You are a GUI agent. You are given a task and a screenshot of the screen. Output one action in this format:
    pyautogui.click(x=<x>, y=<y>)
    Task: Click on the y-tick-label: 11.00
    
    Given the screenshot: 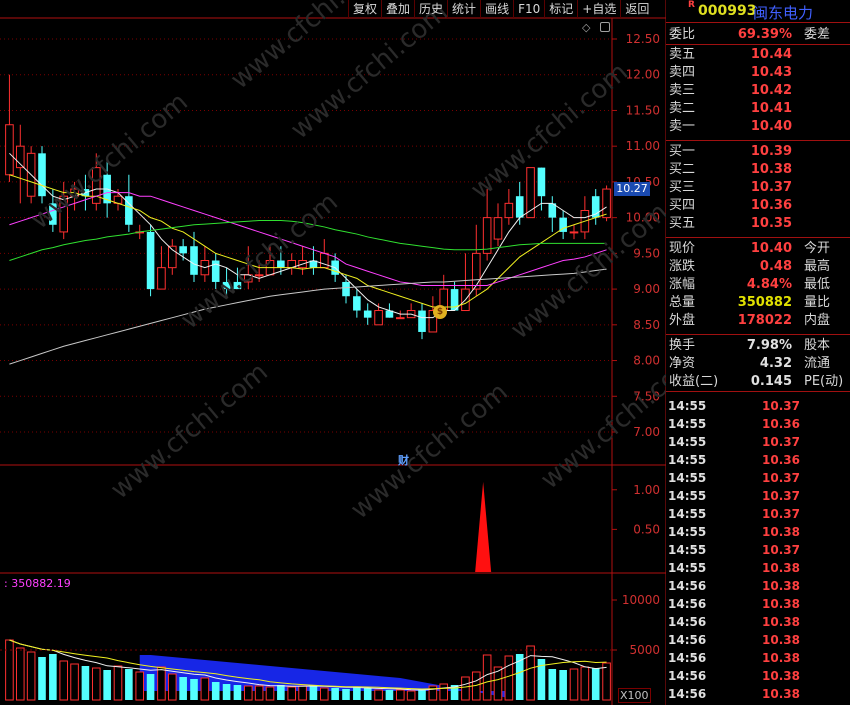 What is the action you would take?
    pyautogui.click(x=643, y=146)
    